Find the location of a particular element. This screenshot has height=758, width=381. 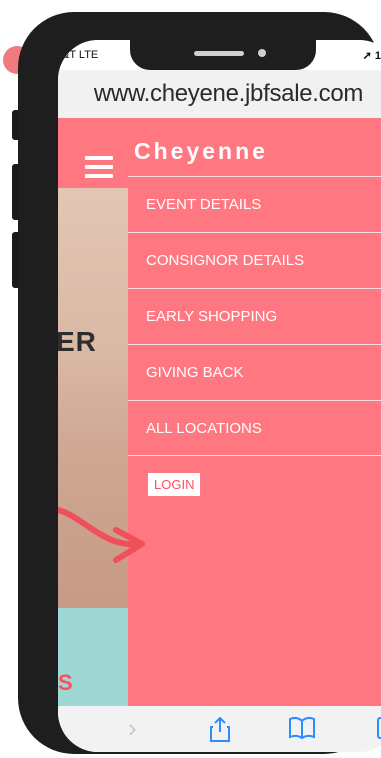

menu-item-early-shopping: EARLY SHOPPING is located at coordinates (254, 316).